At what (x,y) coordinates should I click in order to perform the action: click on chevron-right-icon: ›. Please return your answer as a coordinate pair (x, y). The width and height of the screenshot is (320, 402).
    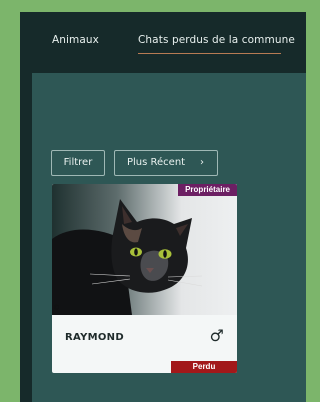
    Looking at the image, I should click on (202, 162).